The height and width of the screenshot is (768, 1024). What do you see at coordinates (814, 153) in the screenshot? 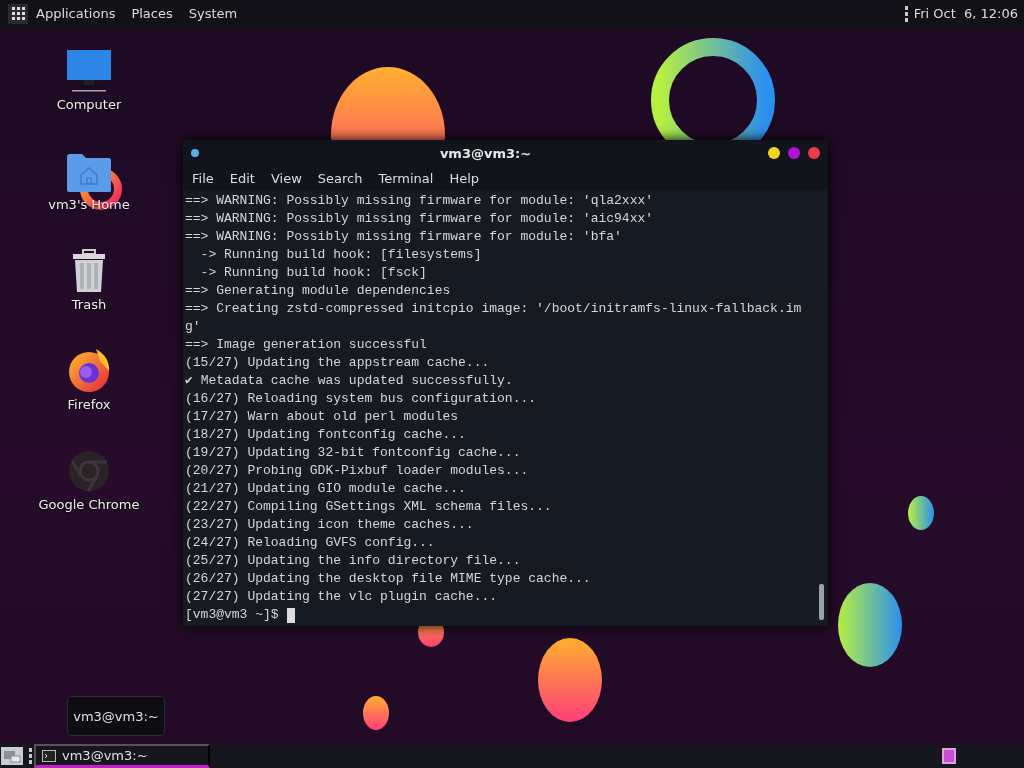
I see `close-button` at bounding box center [814, 153].